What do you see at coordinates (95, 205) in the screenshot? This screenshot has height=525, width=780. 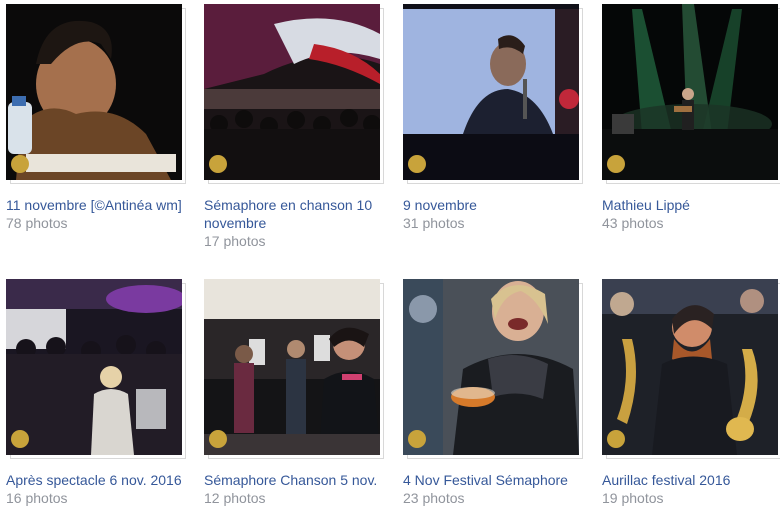 I see `album-title: 11 novembre [©Antinéa wm]` at bounding box center [95, 205].